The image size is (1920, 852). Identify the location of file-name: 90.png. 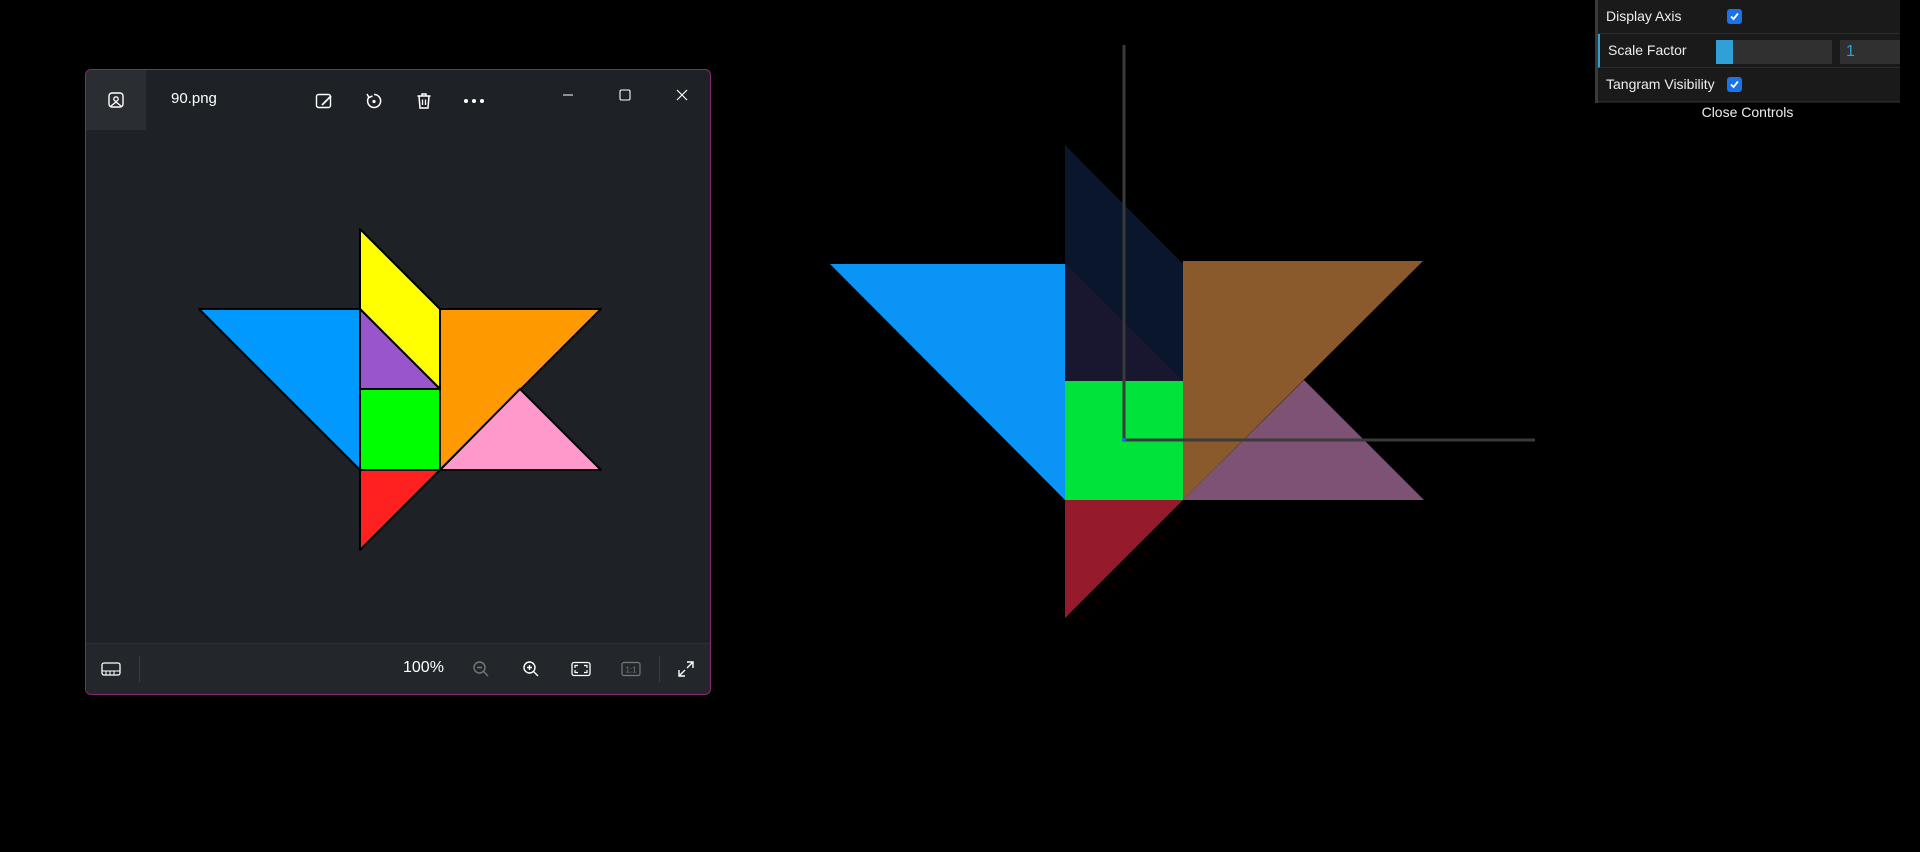
(194, 98).